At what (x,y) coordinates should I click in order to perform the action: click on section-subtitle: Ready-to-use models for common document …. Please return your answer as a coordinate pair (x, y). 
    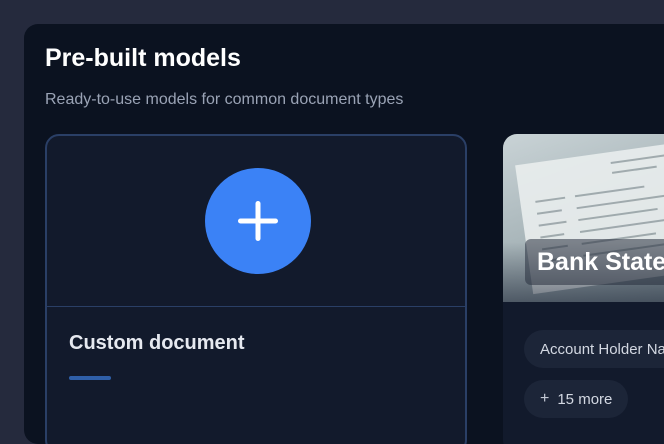
    Looking at the image, I should click on (224, 99).